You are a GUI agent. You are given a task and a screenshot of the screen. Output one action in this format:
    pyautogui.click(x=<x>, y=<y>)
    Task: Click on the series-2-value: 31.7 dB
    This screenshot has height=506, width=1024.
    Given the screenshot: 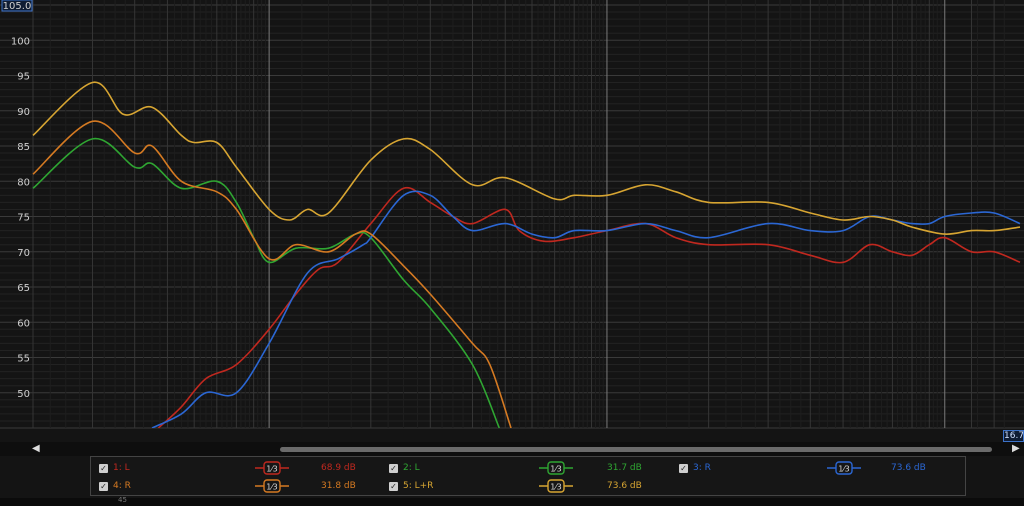 What is the action you would take?
    pyautogui.click(x=624, y=468)
    